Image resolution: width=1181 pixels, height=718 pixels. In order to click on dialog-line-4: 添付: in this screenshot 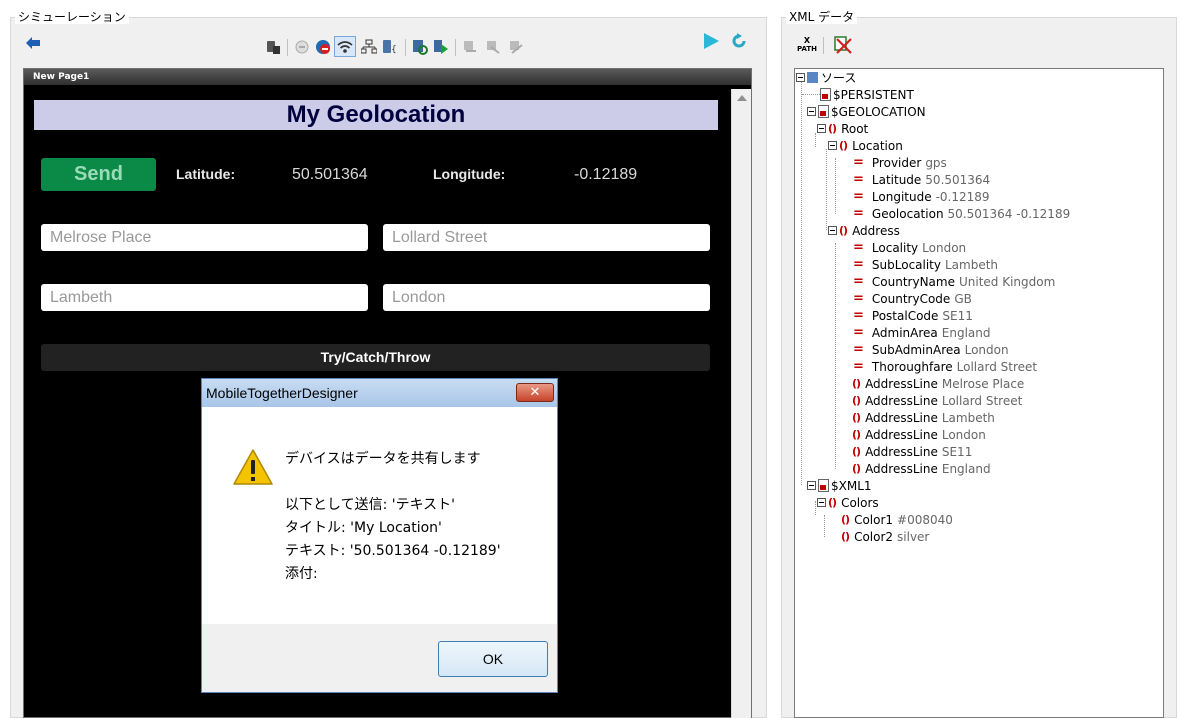, I will do `click(301, 574)`.